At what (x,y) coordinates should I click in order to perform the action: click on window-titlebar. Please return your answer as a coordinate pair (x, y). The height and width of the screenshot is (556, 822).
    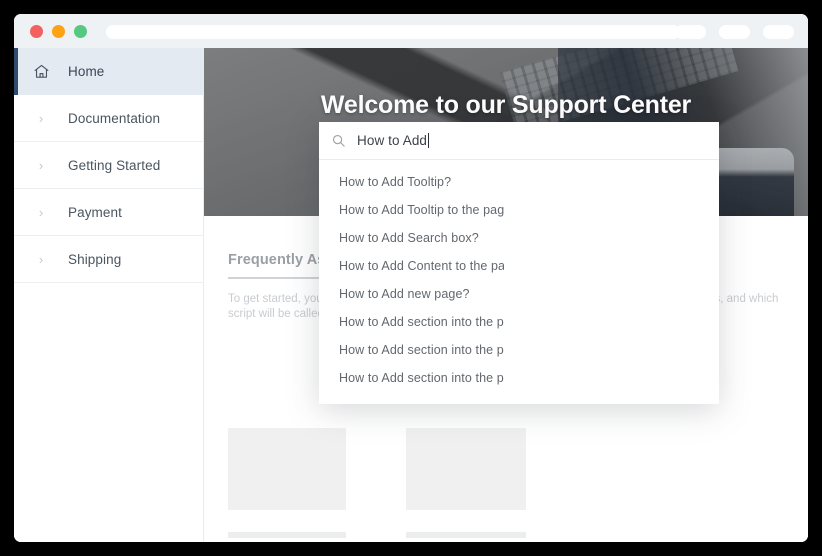
    Looking at the image, I should click on (411, 31).